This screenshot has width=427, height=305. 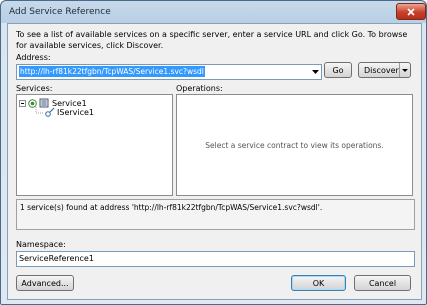 What do you see at coordinates (199, 88) in the screenshot?
I see `operations-label: Operations:` at bounding box center [199, 88].